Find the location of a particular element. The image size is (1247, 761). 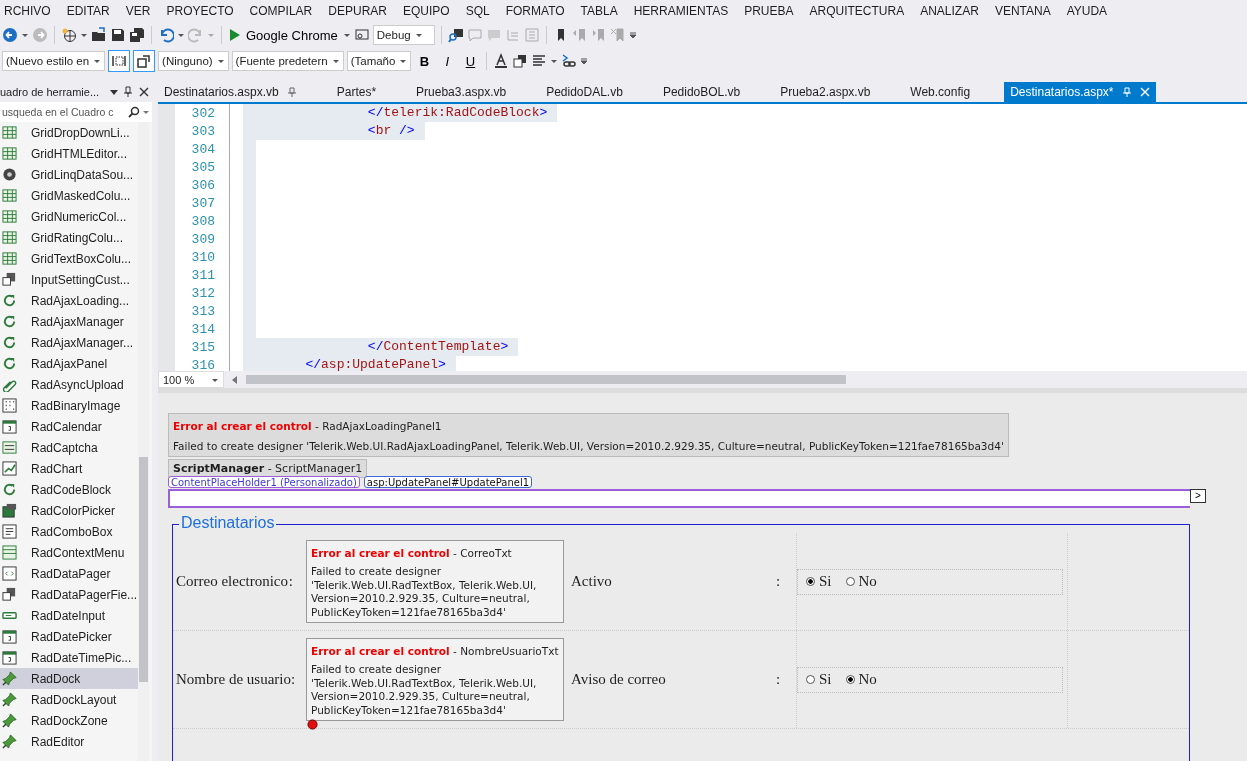

content-placeholder-tag: ContentPlaceHolder1 (Personalizado) is located at coordinates (264, 482).